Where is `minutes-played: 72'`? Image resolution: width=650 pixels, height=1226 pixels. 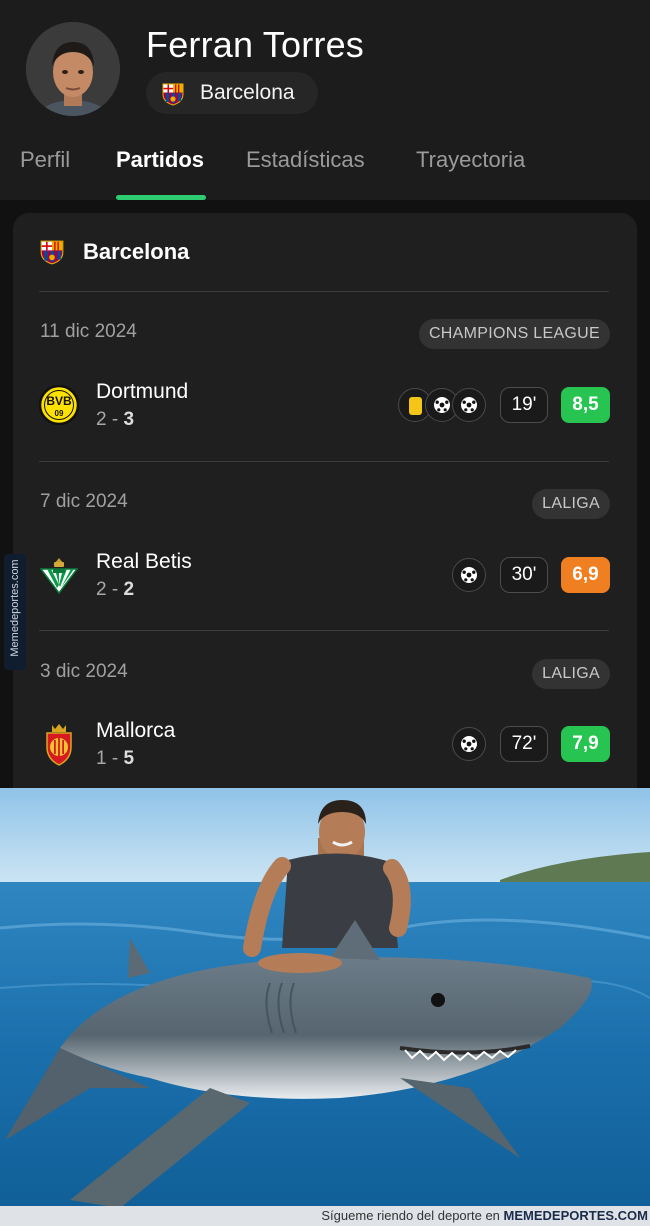
minutes-played: 72' is located at coordinates (524, 744).